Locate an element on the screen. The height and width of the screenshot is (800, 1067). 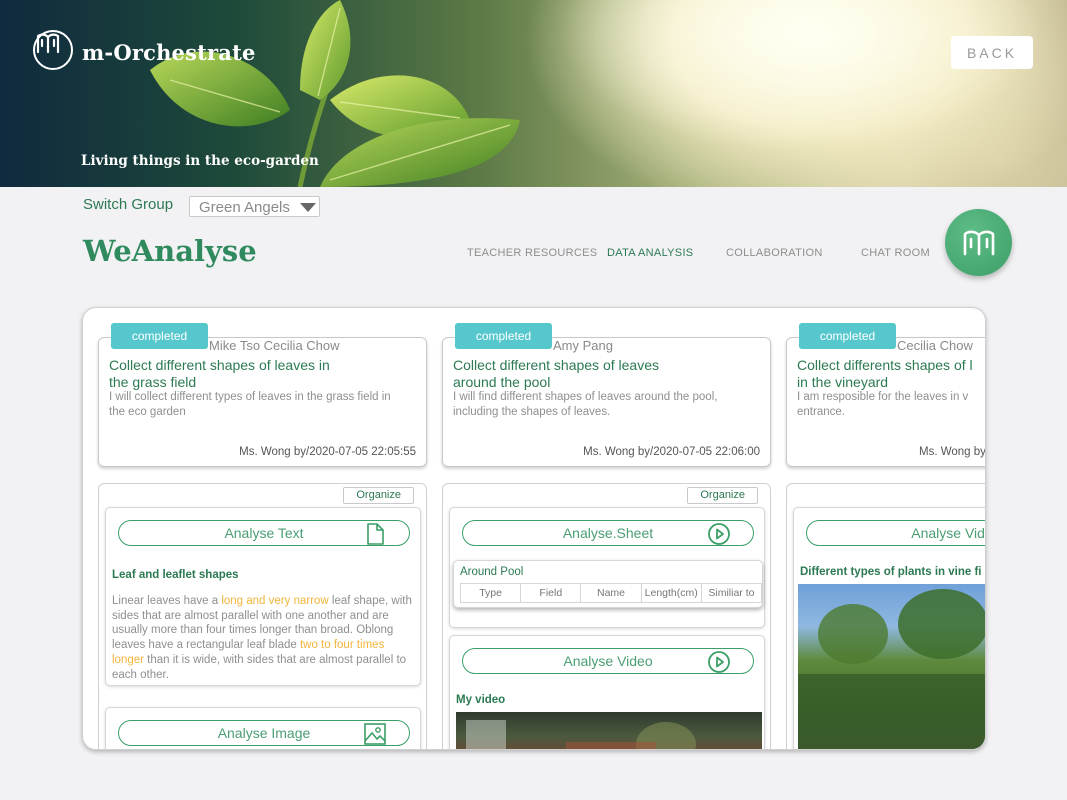
task-title-line: around the pool is located at coordinates (502, 382).